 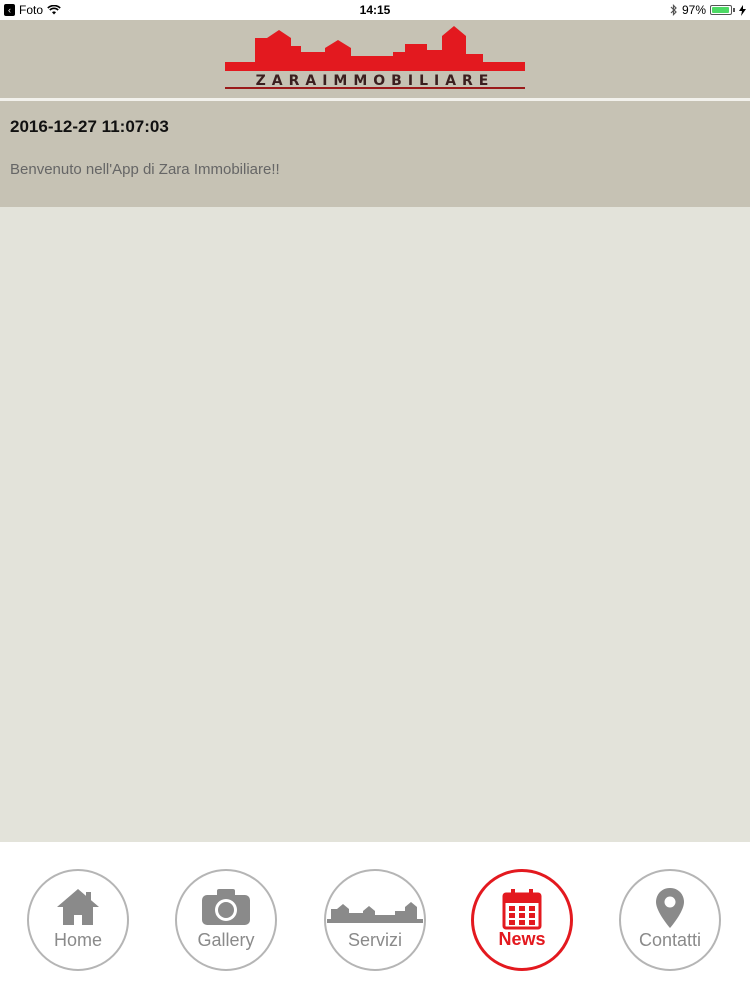 I want to click on battery-icon, so click(x=721, y=10).